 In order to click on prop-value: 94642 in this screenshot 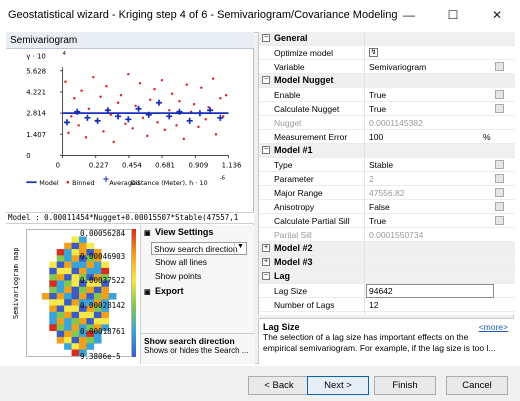, I will do `click(381, 291)`.